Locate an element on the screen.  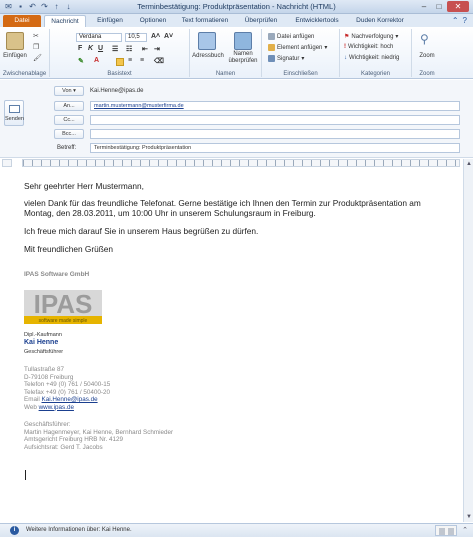
info-icon: i is located at coordinates (14, 530).